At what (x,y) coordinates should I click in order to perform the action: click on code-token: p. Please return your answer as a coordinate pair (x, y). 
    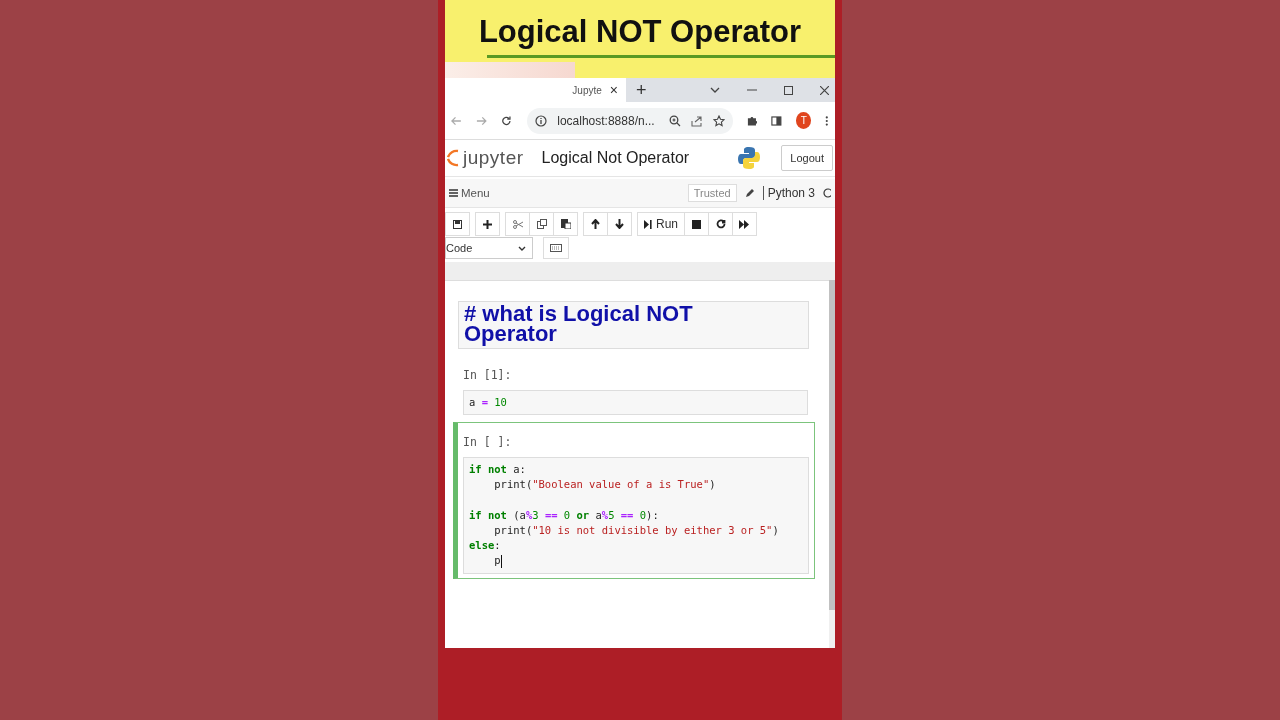
    Looking at the image, I should click on (497, 561).